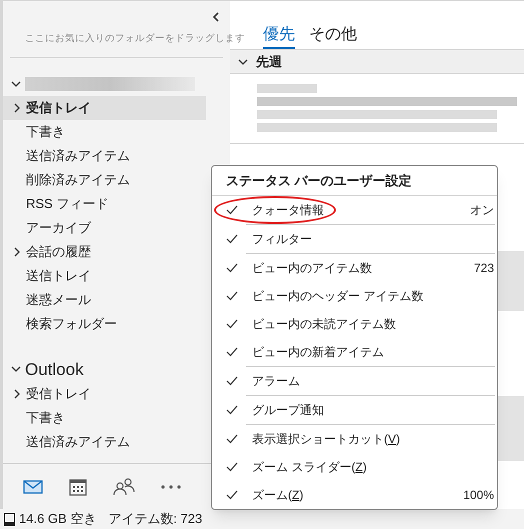  What do you see at coordinates (135, 38) in the screenshot?
I see `favorites-hint: ここにお気に入りのフォルダーをドラッグします` at bounding box center [135, 38].